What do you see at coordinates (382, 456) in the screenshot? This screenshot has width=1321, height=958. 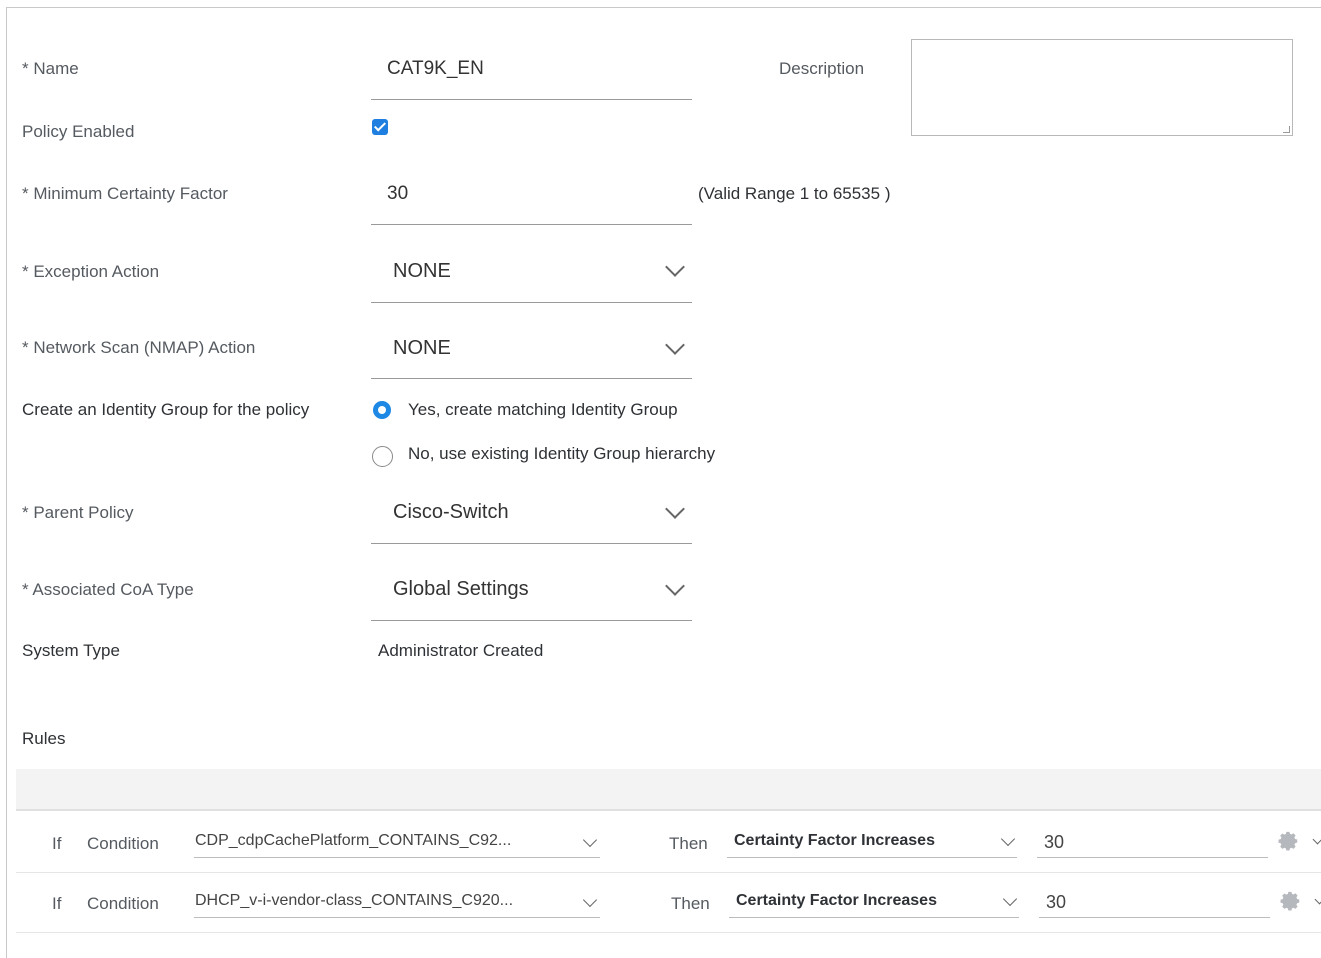 I see `identity-group-no-radio` at bounding box center [382, 456].